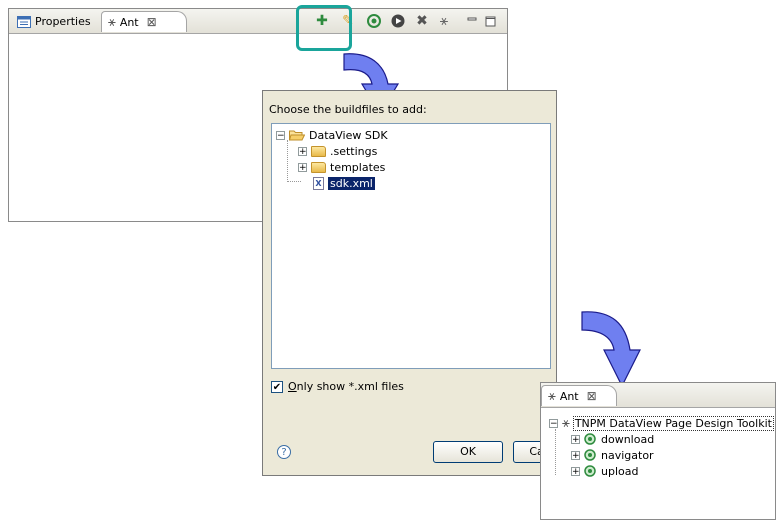 The width and height of the screenshot is (776, 520). I want to click on tree-item-root: − DataView SDK, so click(332, 135).